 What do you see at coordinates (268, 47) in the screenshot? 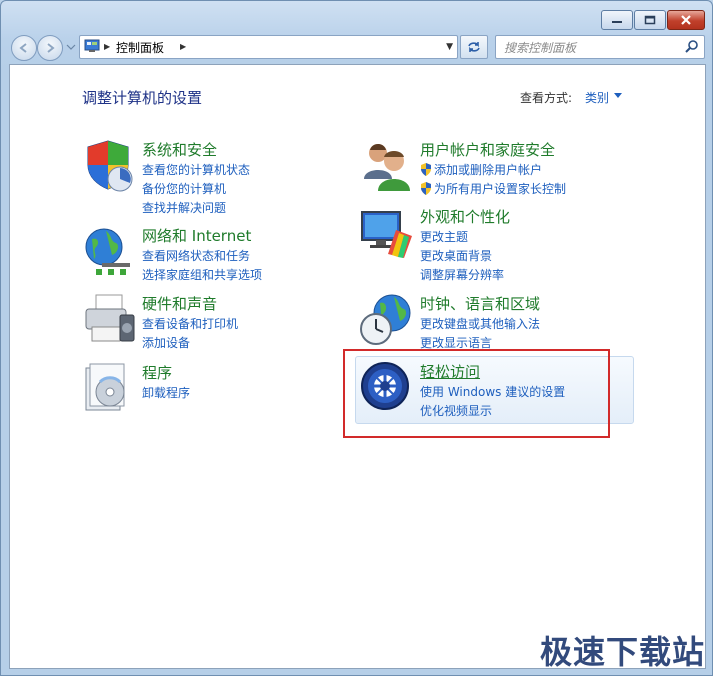
I see `address-bar: ▶ 控制面板 ▶ ▼` at bounding box center [268, 47].